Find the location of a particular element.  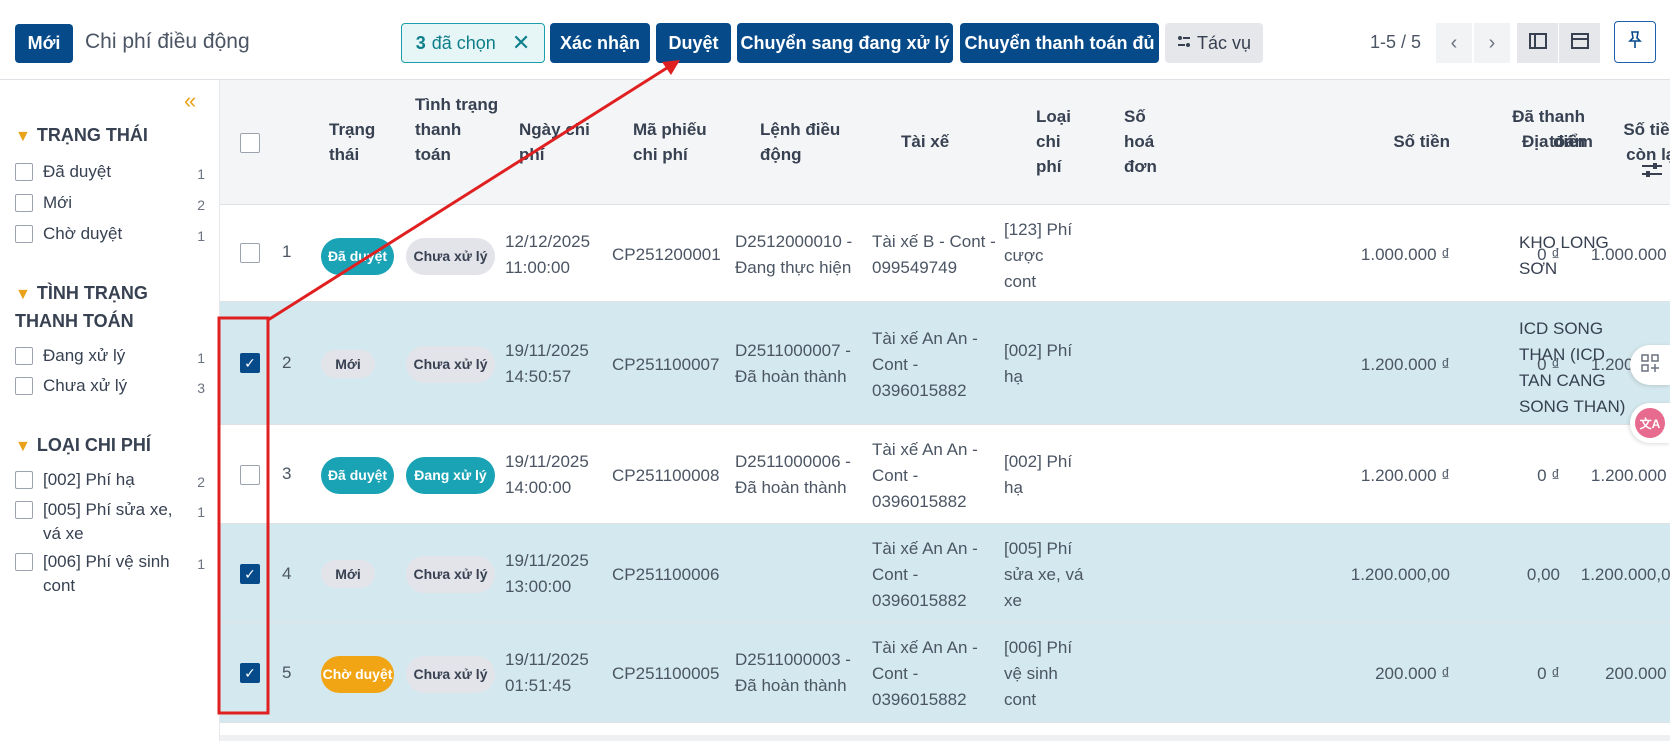

toggle-split-view-button is located at coordinates (1579, 43).